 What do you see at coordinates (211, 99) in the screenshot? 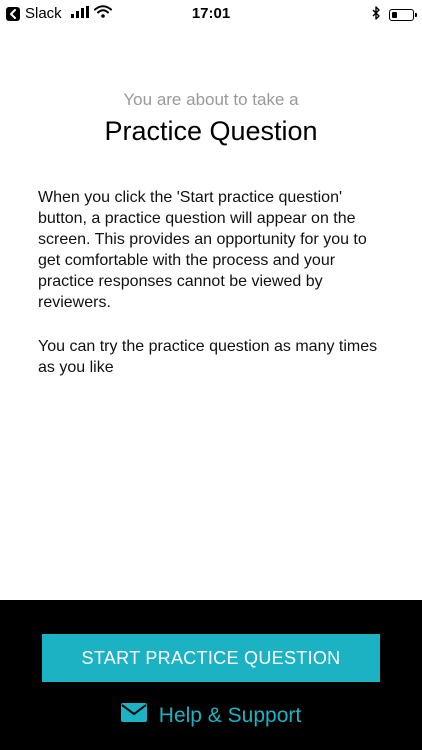
I see `intro-text: You are about to take a` at bounding box center [211, 99].